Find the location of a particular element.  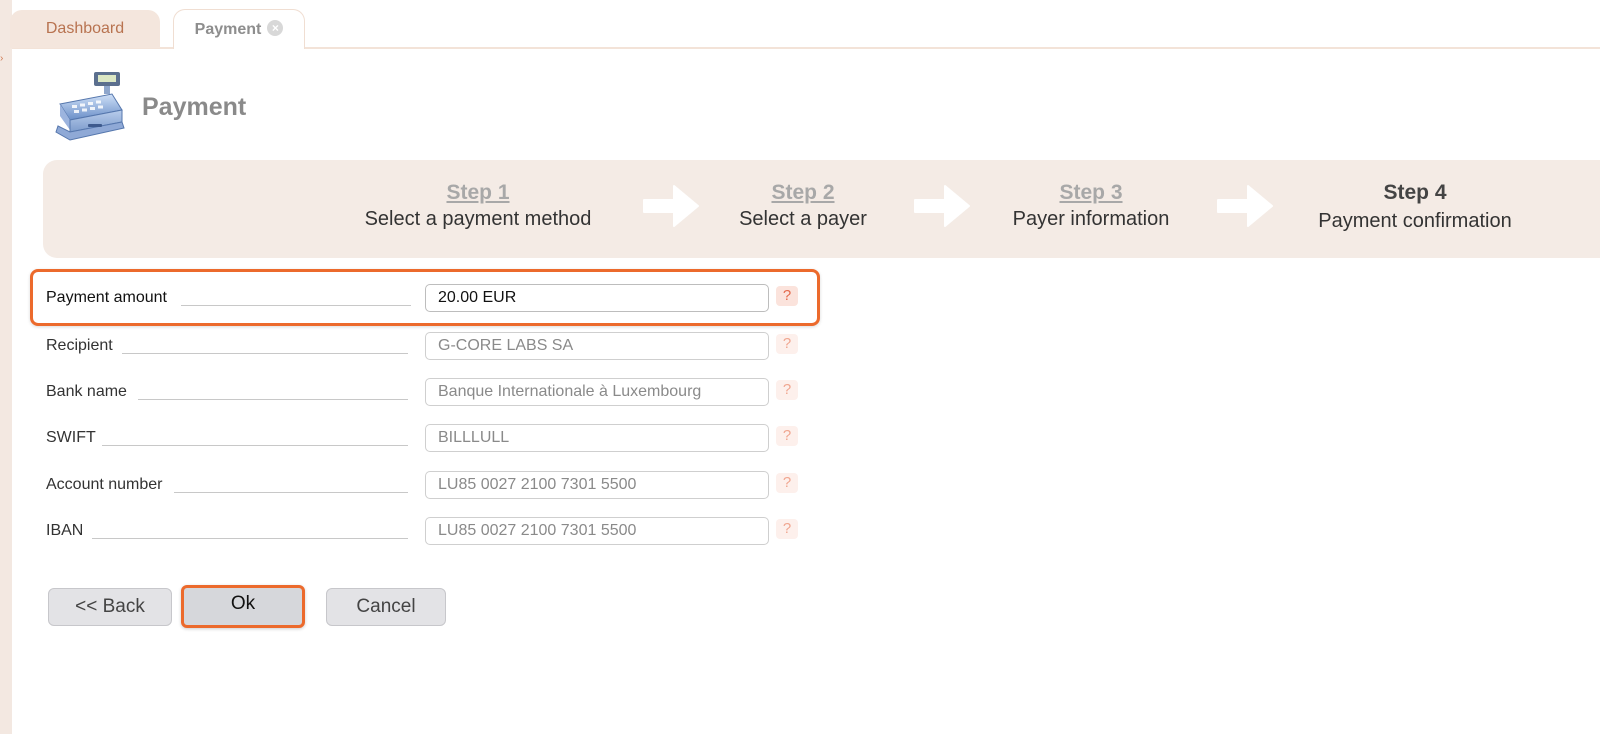

page-title: Payment is located at coordinates (194, 107).